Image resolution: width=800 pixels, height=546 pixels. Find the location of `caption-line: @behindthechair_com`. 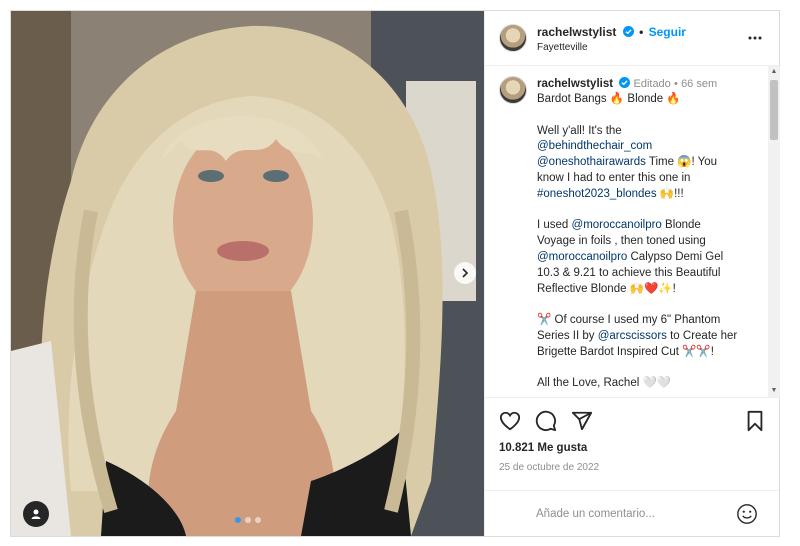

caption-line: @behindthechair_com is located at coordinates (648, 147).